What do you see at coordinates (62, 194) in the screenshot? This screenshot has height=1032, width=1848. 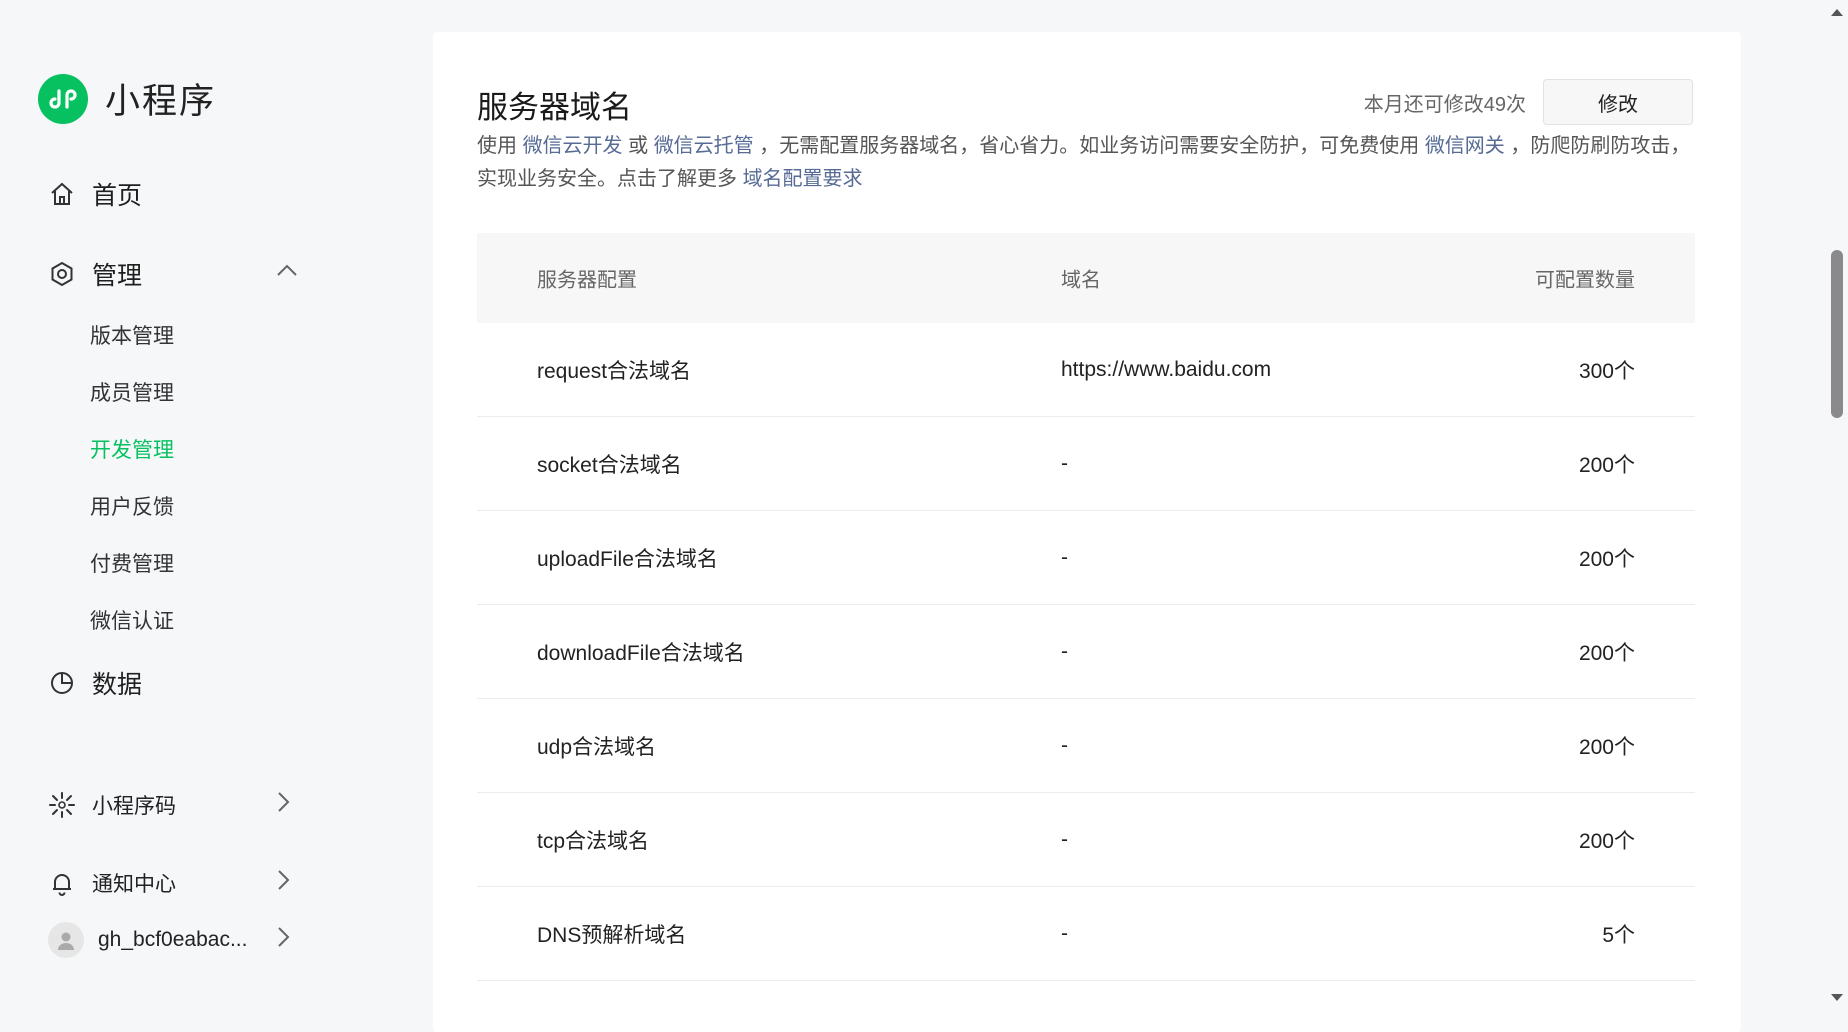 I see `home-icon` at bounding box center [62, 194].